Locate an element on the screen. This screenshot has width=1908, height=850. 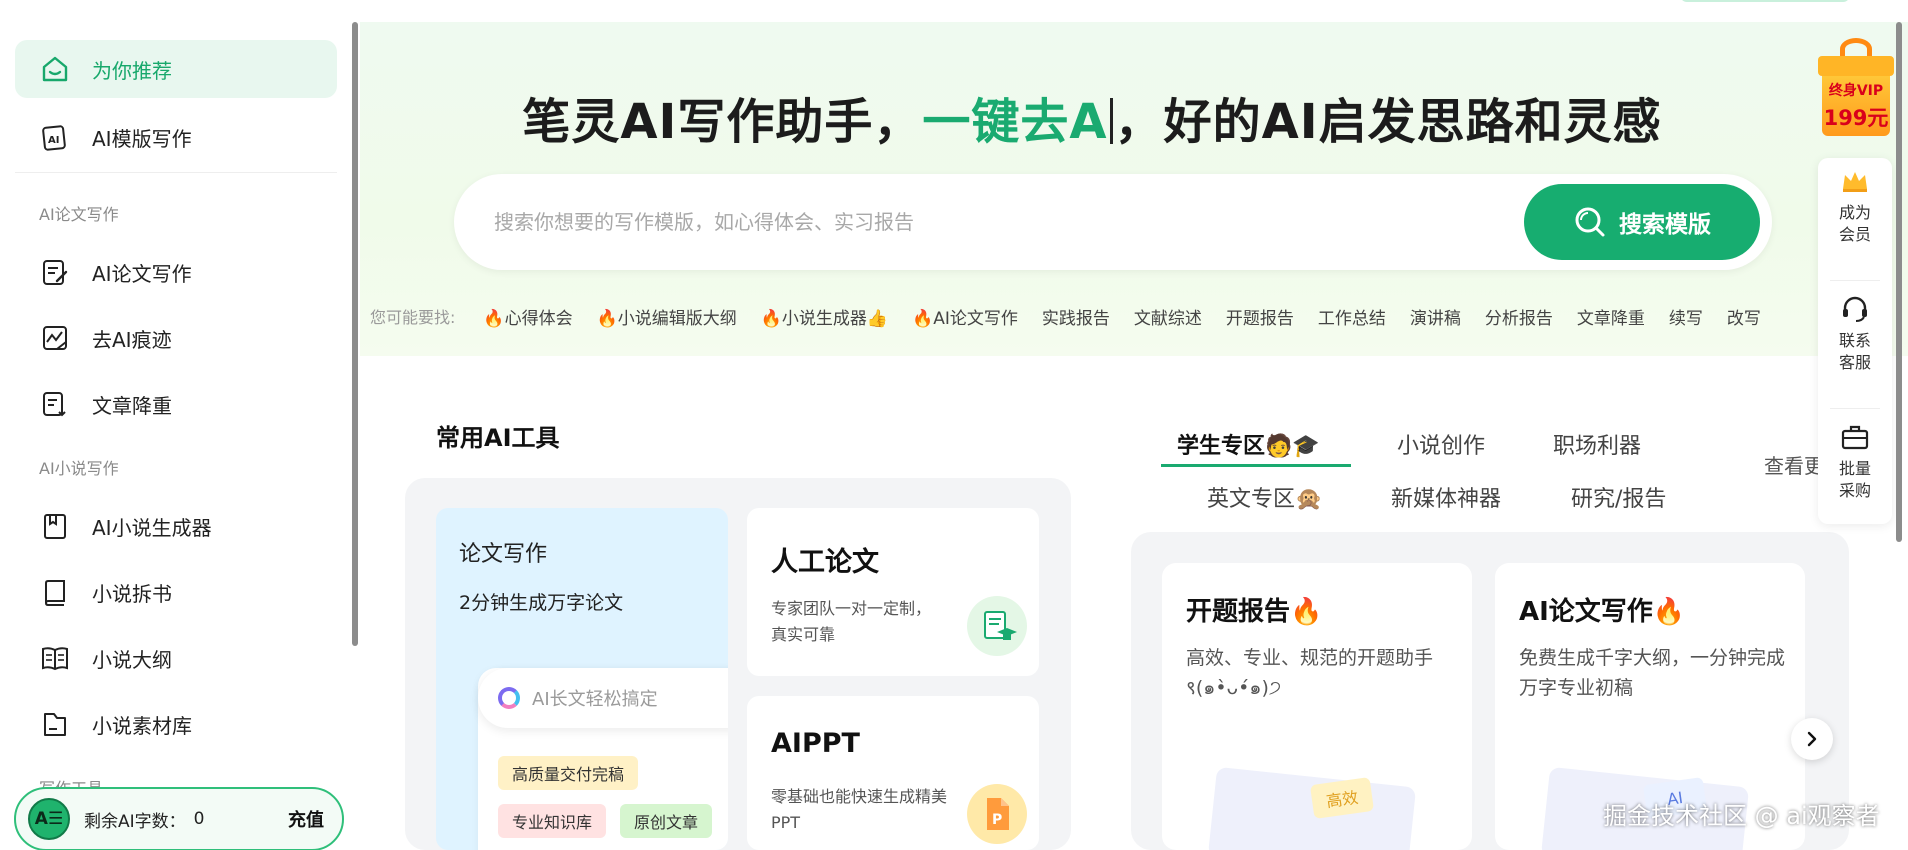
hot-tag: 实践报告 is located at coordinates (1076, 316).